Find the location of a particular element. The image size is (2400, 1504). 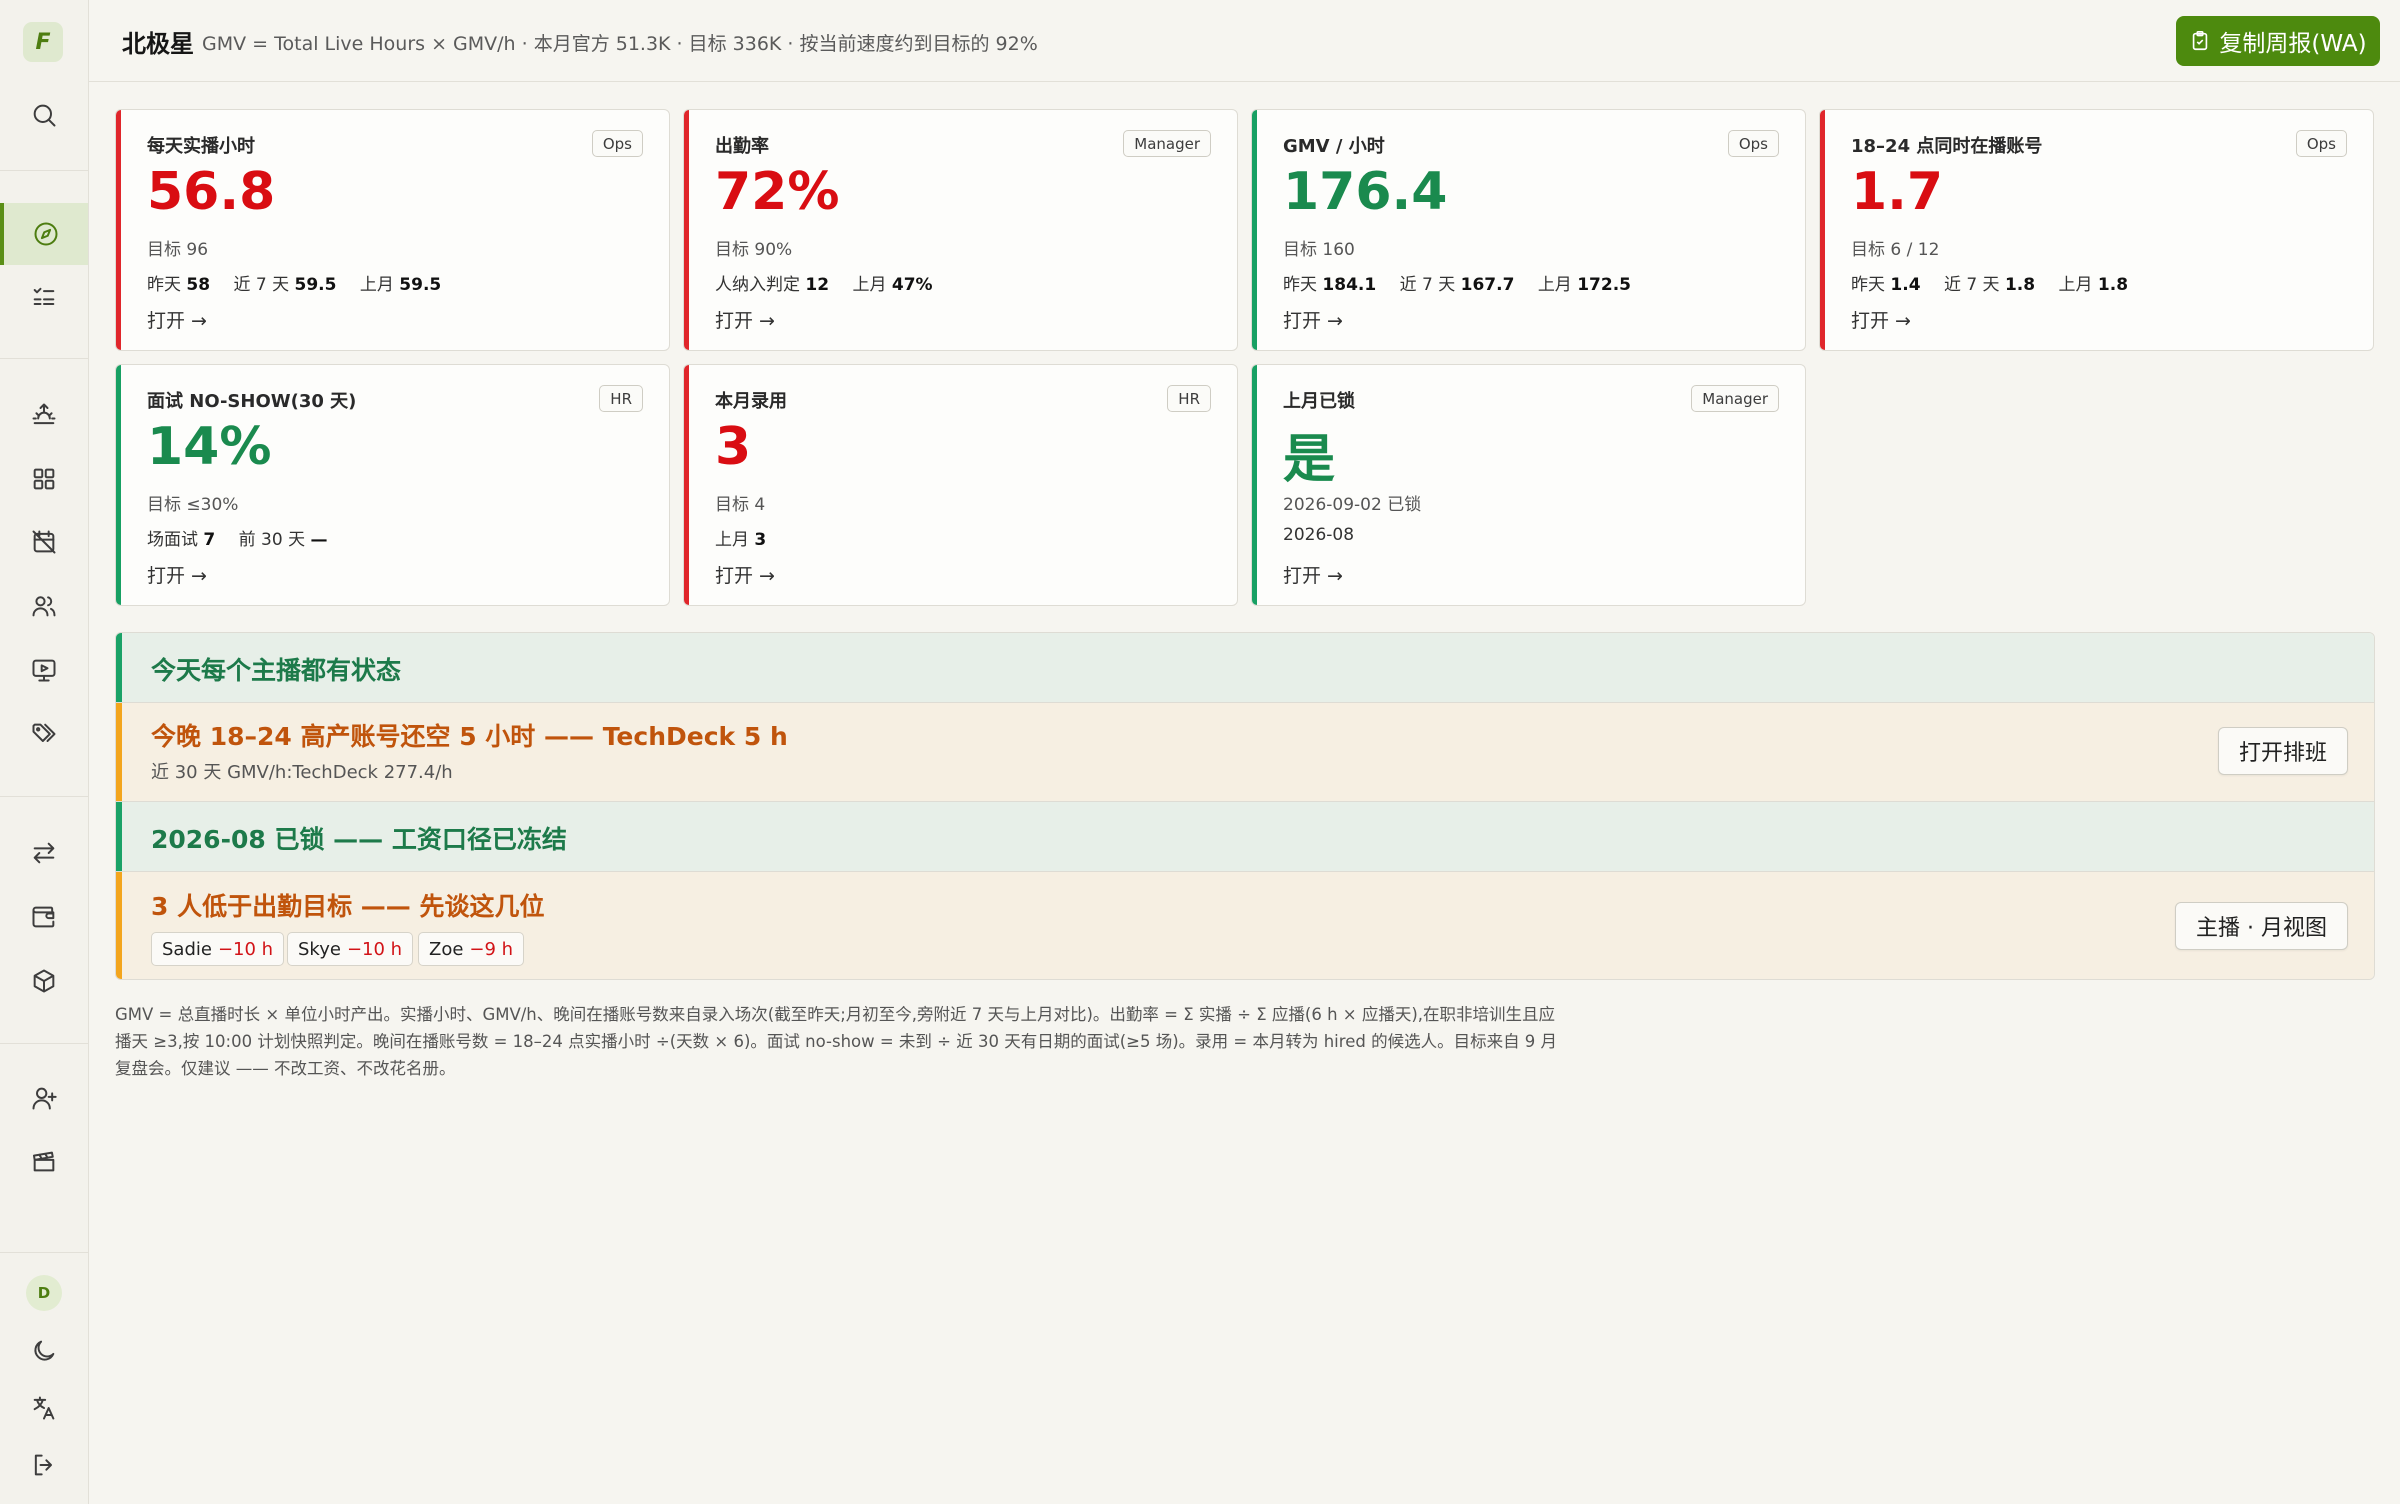

sidebar-item-tags is located at coordinates (44, 734).